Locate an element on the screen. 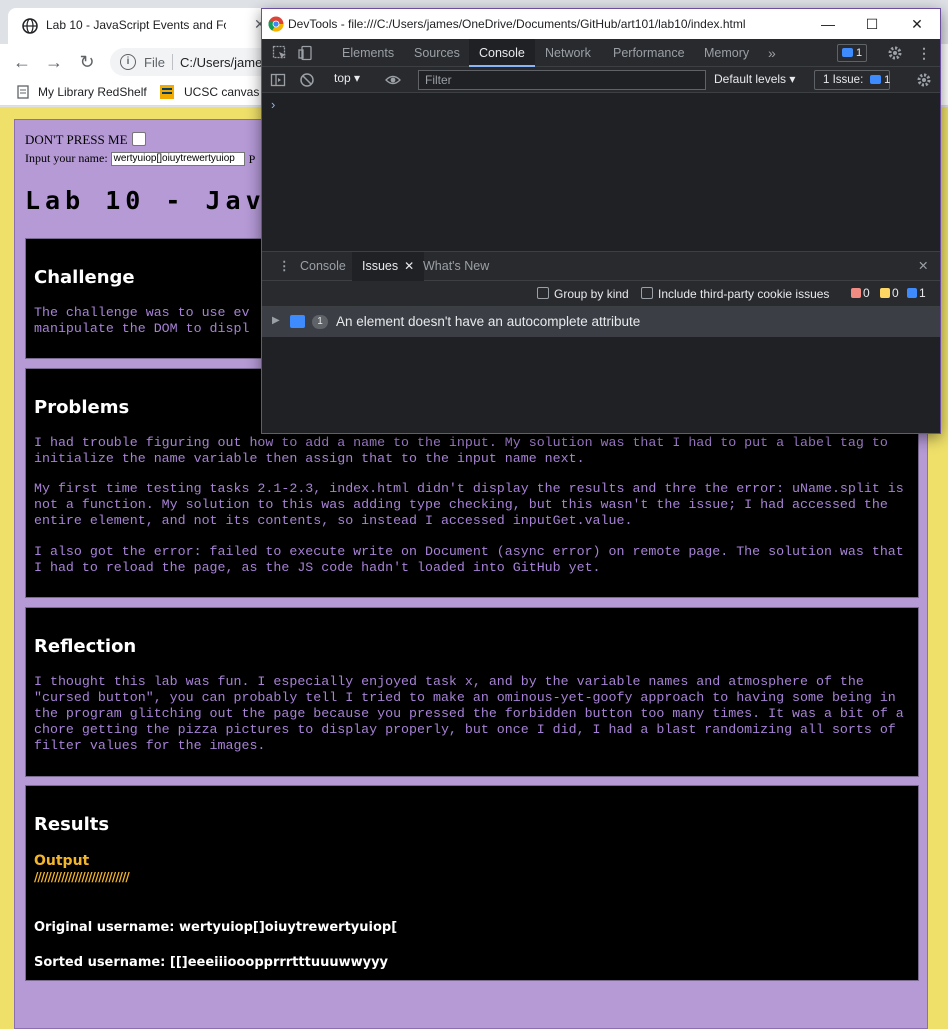 This screenshot has width=948, height=1029. error-count: 0 is located at coordinates (860, 293).